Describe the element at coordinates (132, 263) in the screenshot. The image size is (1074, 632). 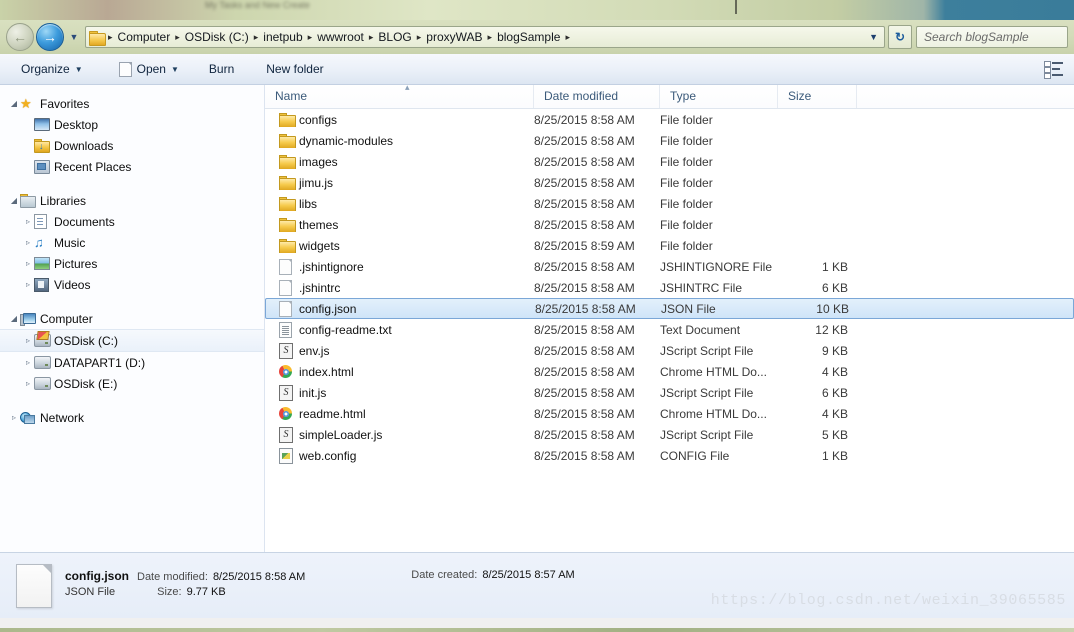
I see `sidebar-item-pictures: ▹ Pictures` at that location.